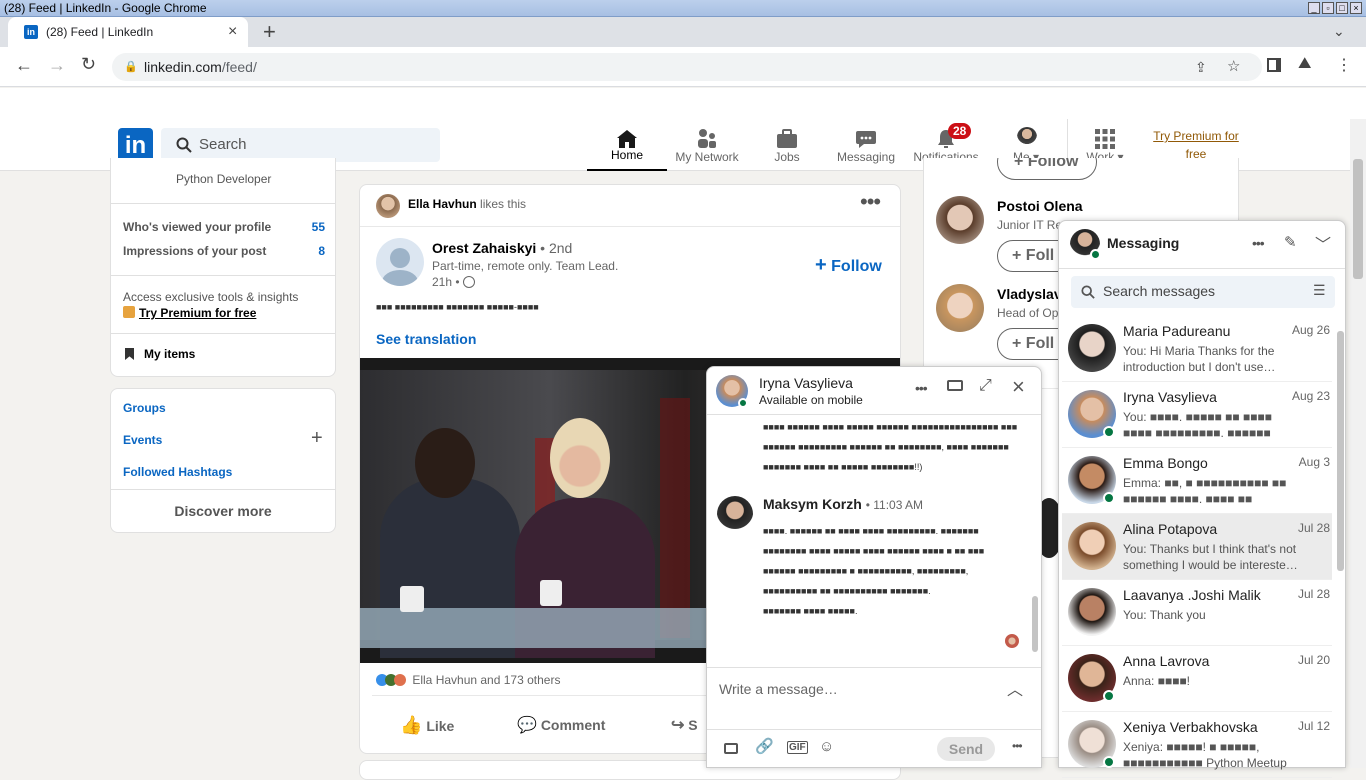 This screenshot has width=1366, height=780. What do you see at coordinates (693, 725) in the screenshot?
I see `share-label: S` at bounding box center [693, 725].